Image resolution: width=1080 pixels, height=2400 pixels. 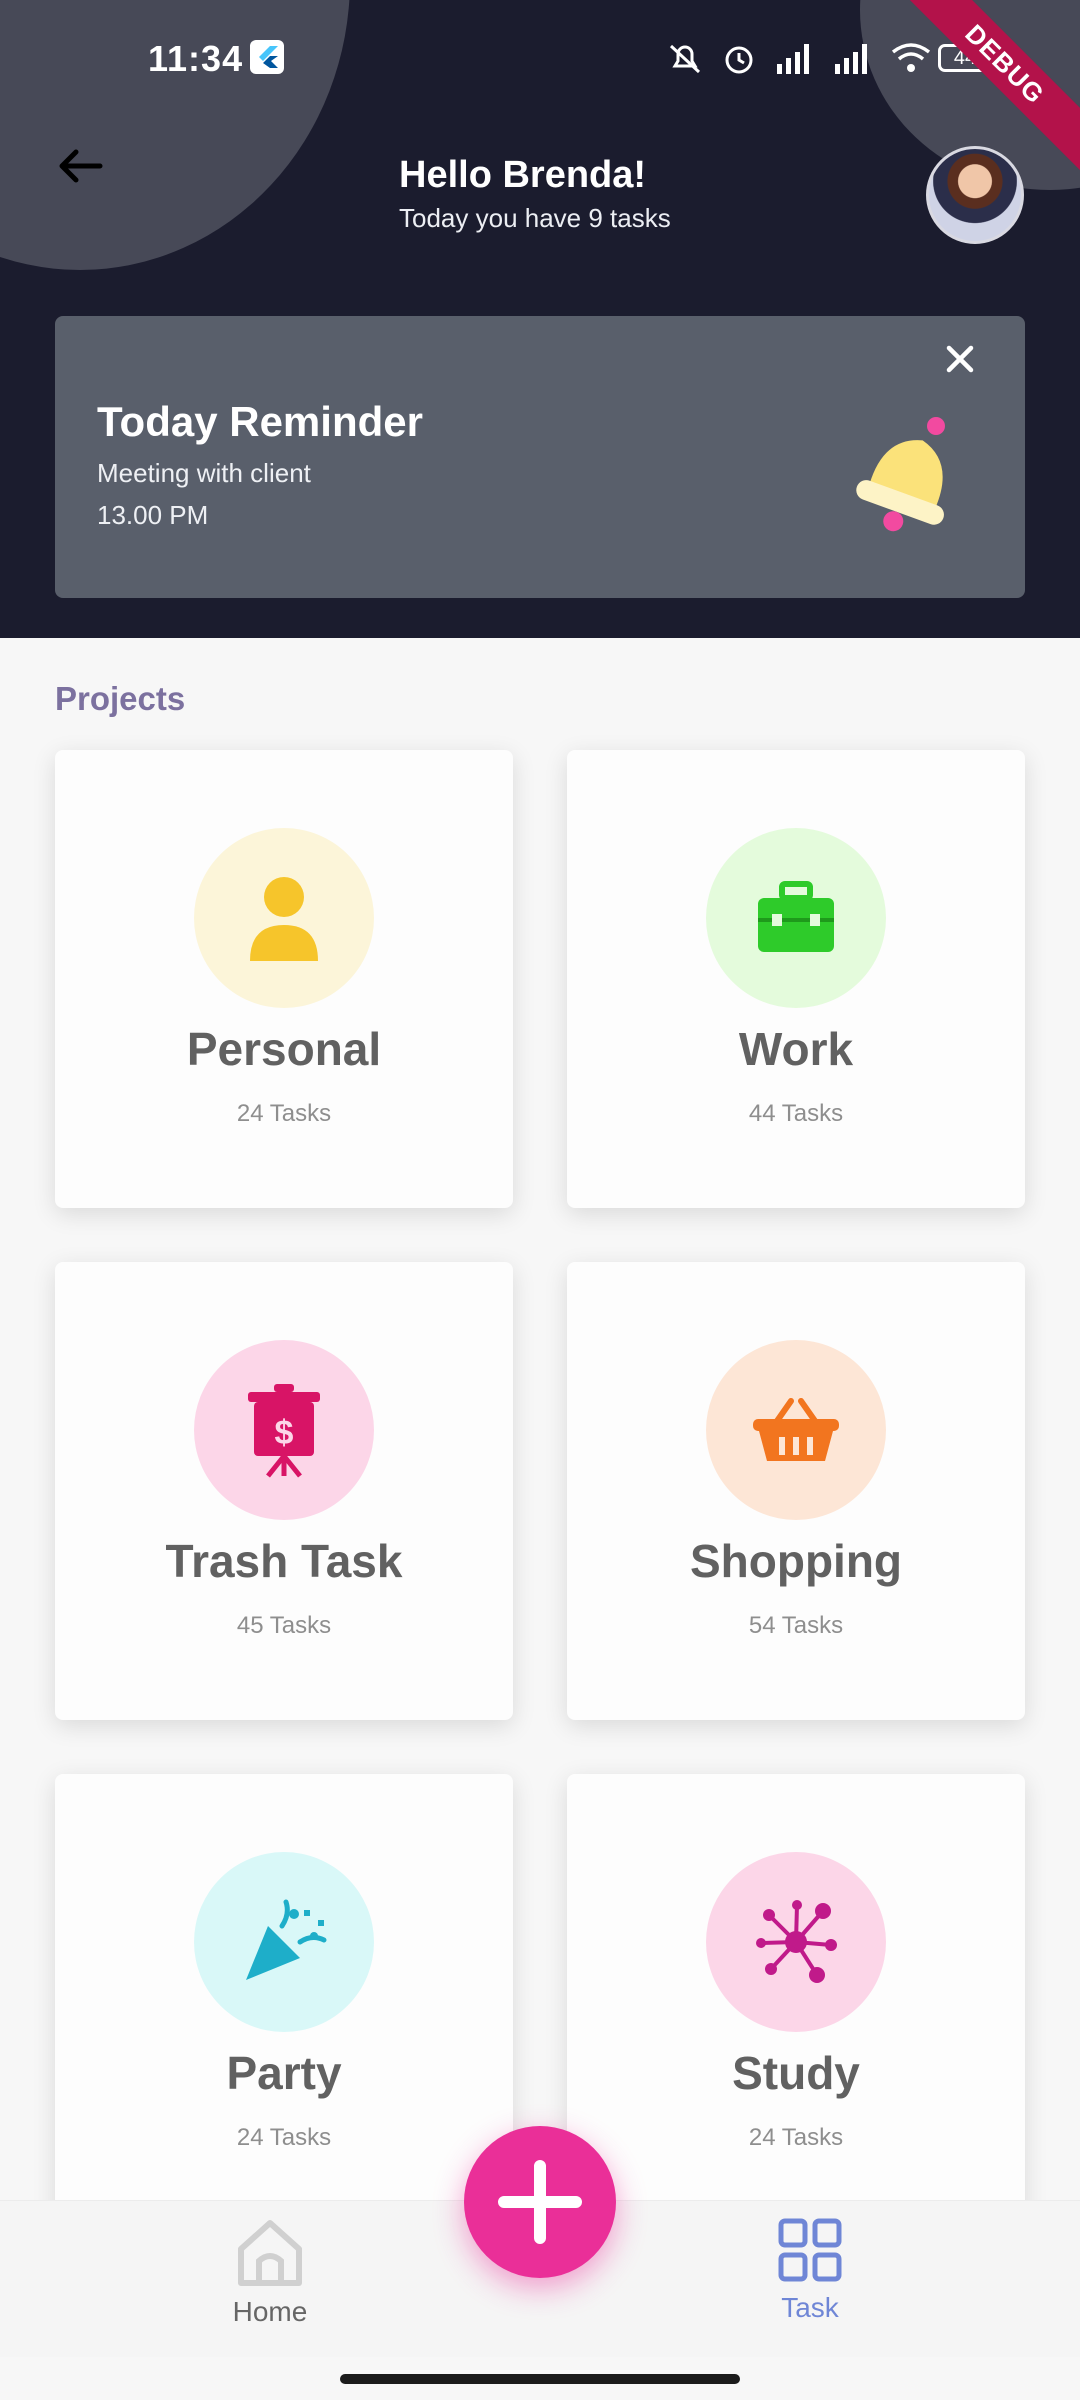 What do you see at coordinates (81, 166) in the screenshot?
I see `arrow-left-icon` at bounding box center [81, 166].